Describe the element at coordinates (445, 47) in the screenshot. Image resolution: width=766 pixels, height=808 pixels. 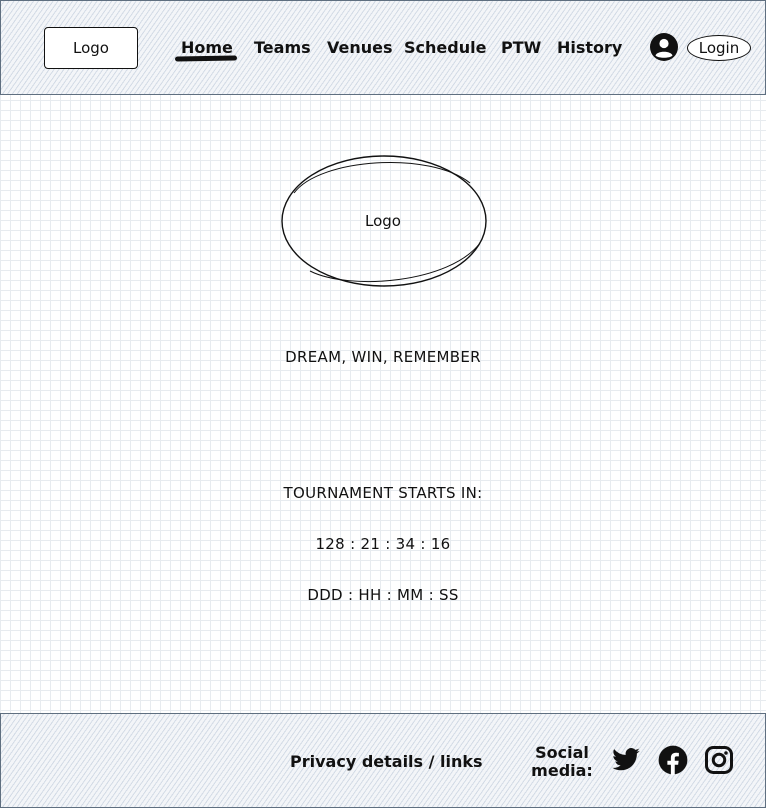
I see `nav-schedule: Schedule` at that location.